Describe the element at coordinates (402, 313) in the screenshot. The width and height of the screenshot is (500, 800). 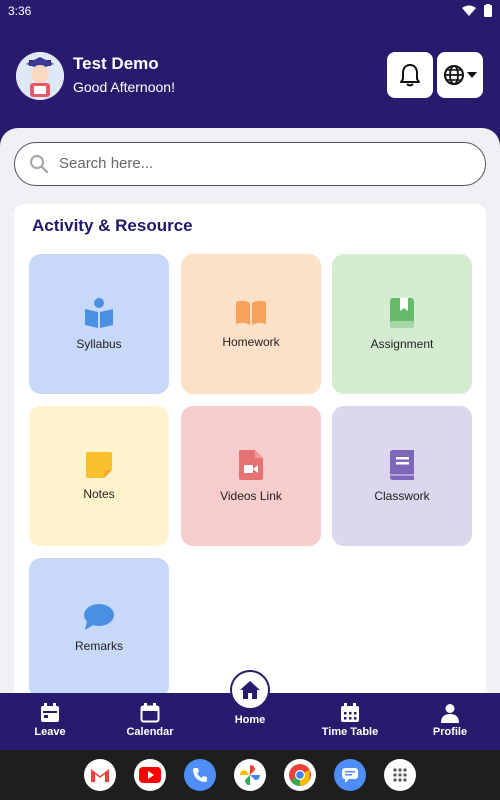
I see `bookmark-book-icon` at that location.